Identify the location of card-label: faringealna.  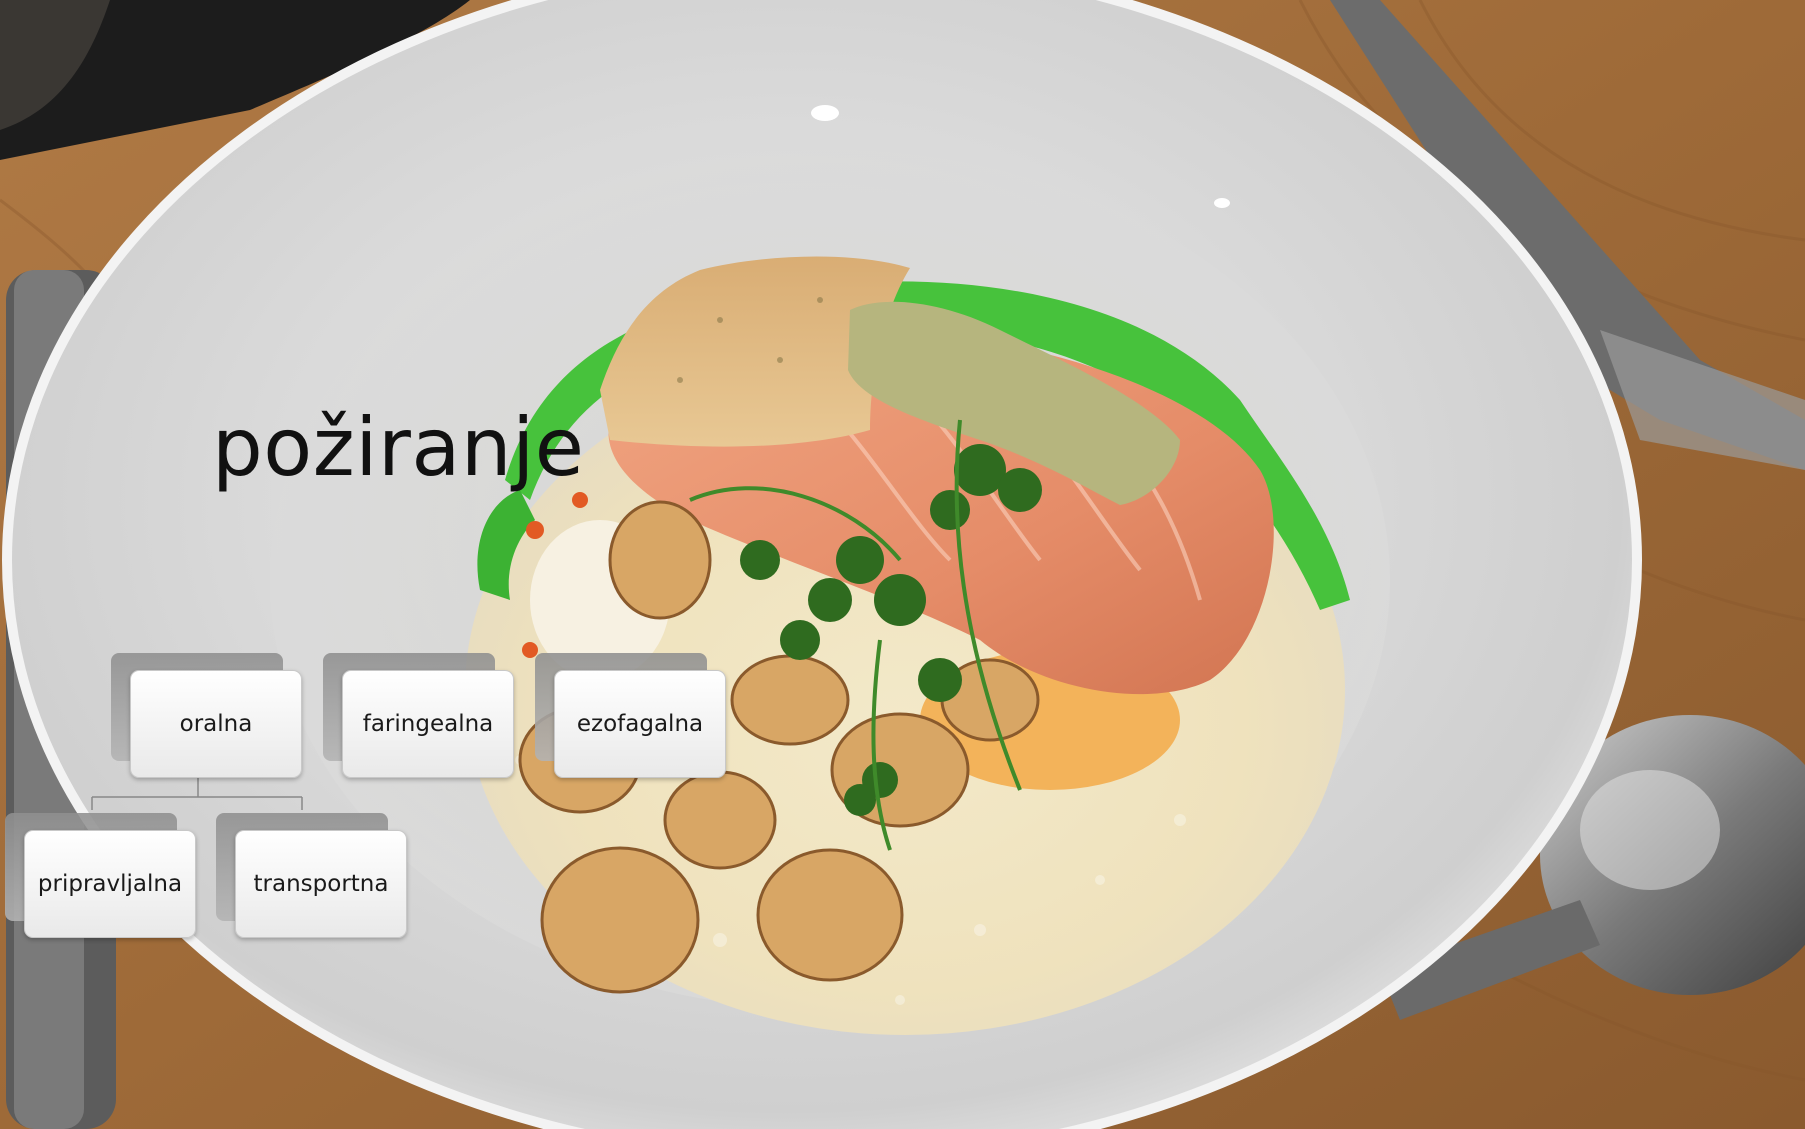
(428, 724).